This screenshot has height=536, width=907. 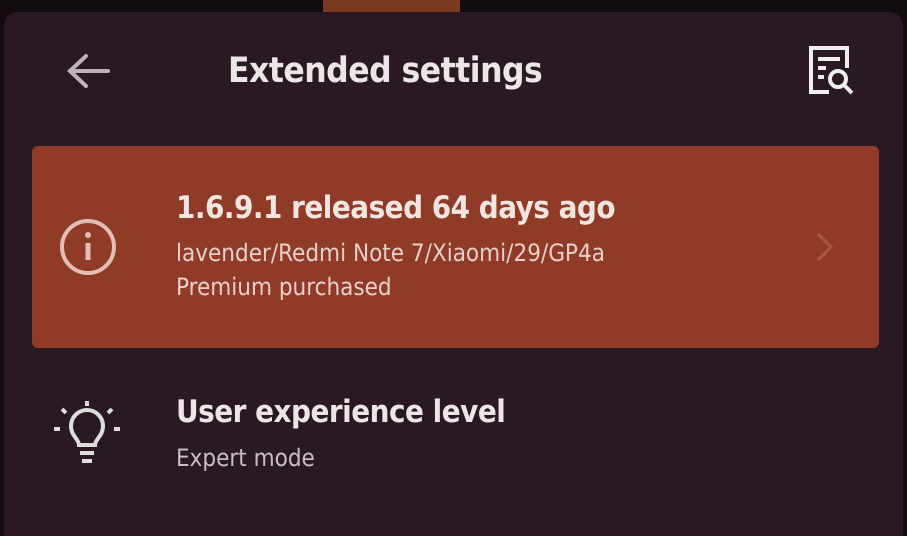 I want to click on lightbulb-icon, so click(x=87, y=433).